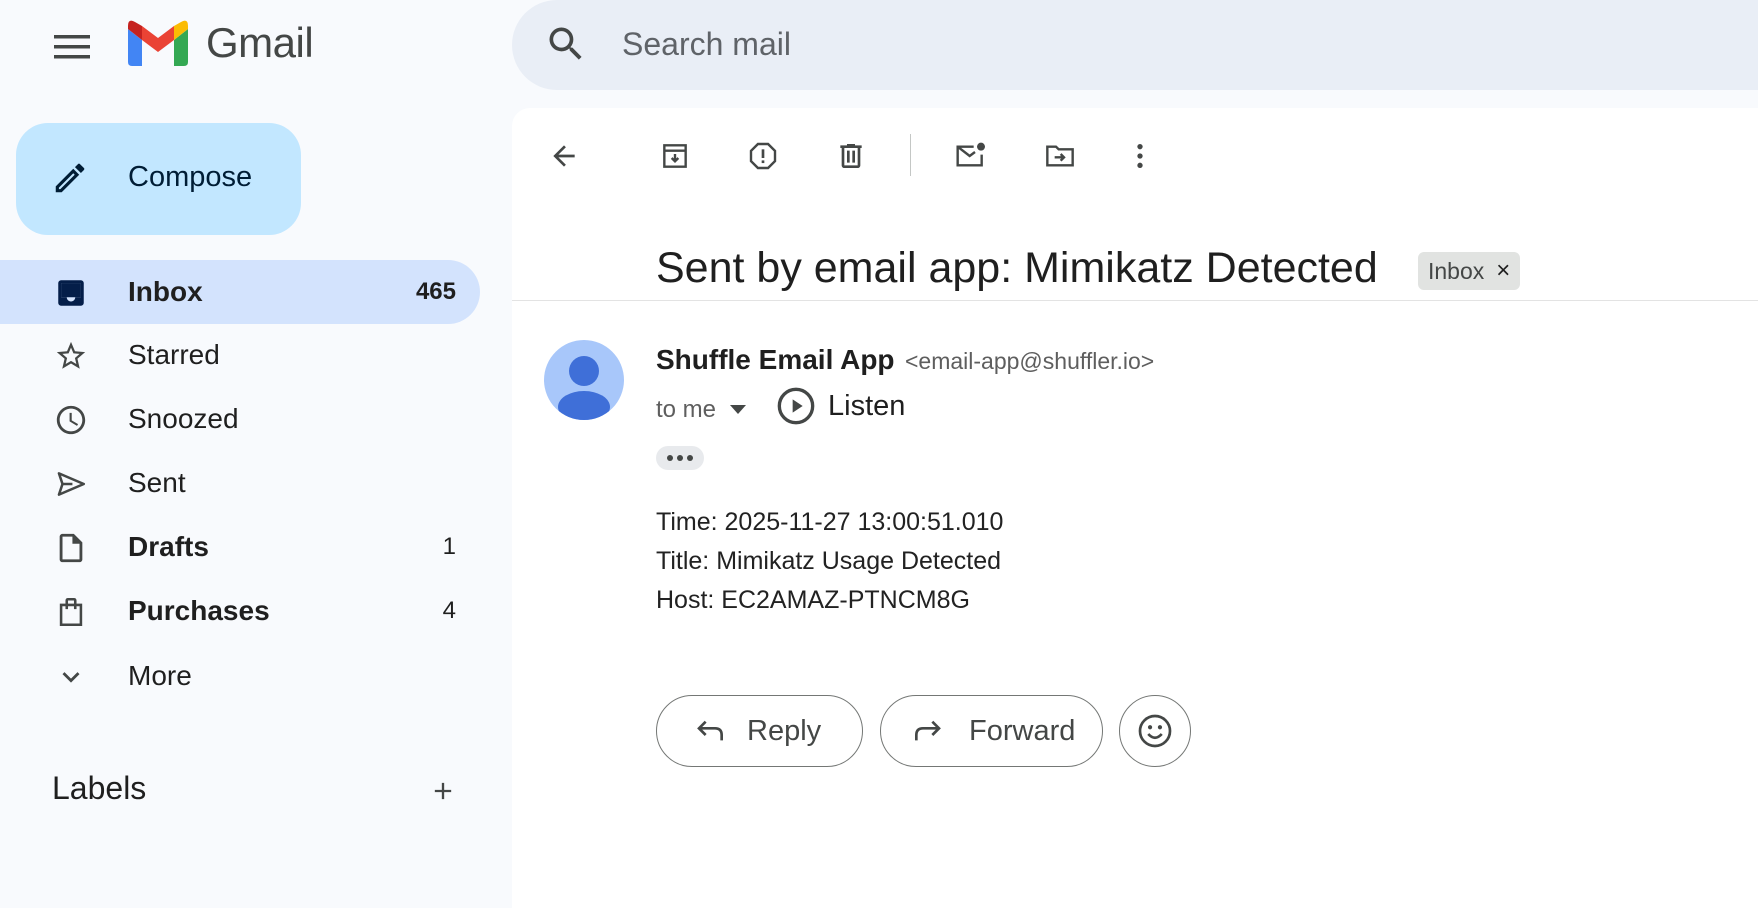 This screenshot has width=1758, height=908. What do you see at coordinates (71, 677) in the screenshot?
I see `chevron-down-icon` at bounding box center [71, 677].